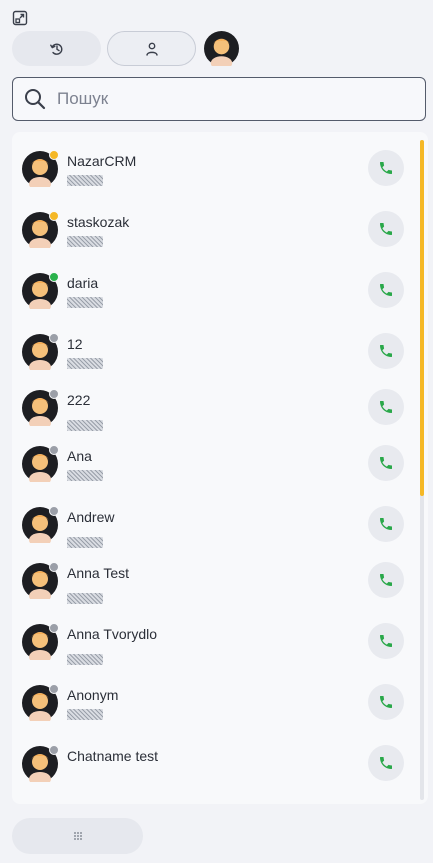 The width and height of the screenshot is (433, 863). I want to click on expand-window-button, so click(20, 18).